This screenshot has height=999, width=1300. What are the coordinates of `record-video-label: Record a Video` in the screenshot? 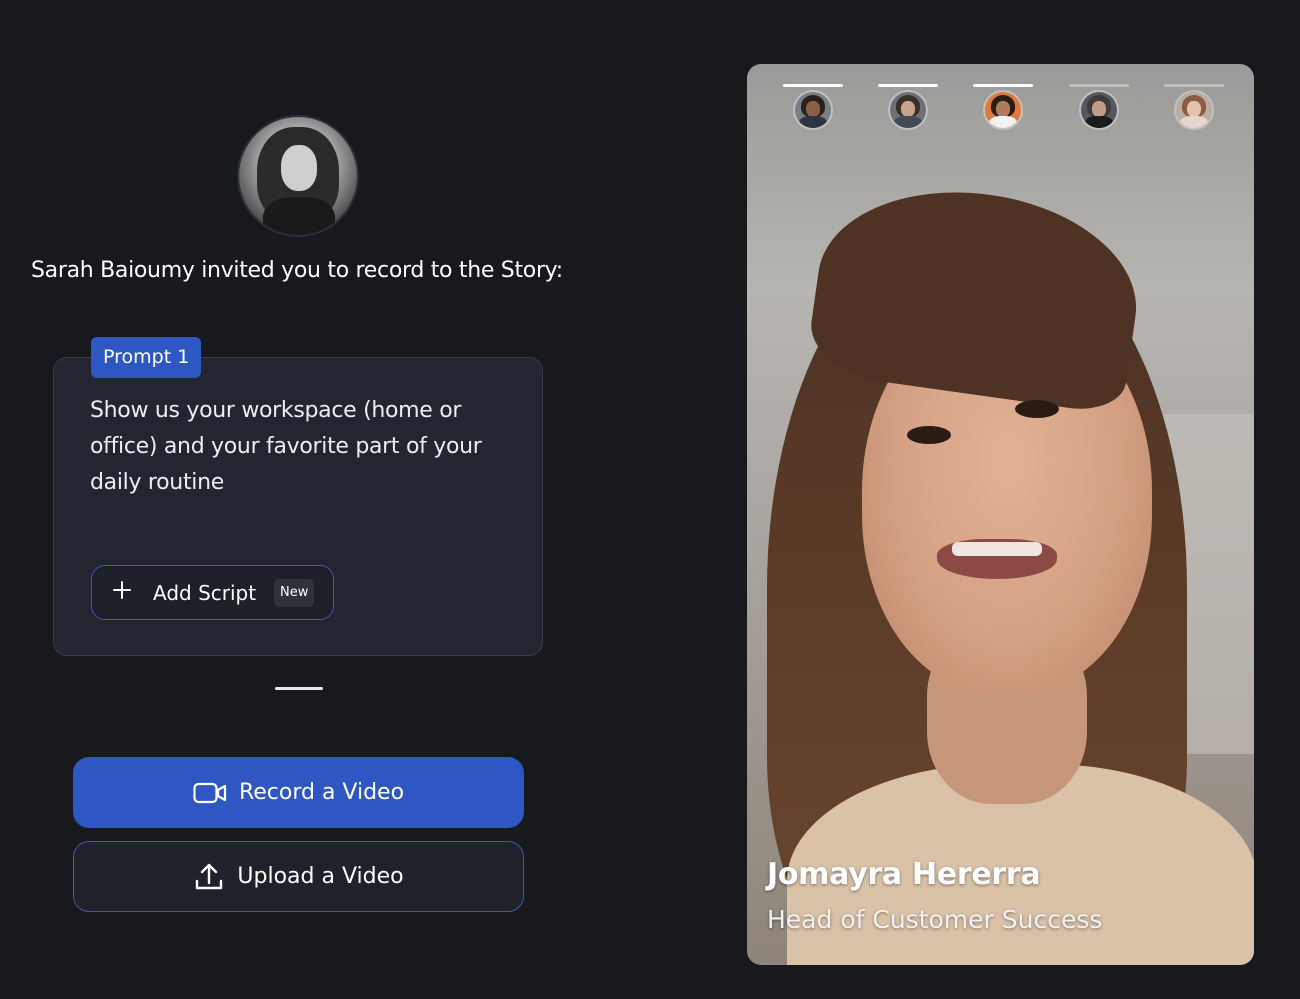 It's located at (321, 792).